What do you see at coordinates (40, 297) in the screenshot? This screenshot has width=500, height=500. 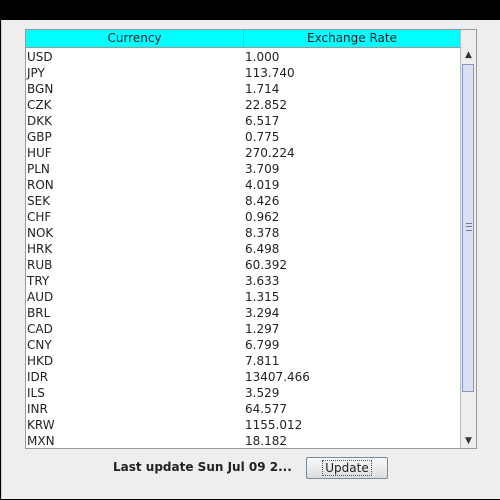 I see `currency-cell: AUD` at bounding box center [40, 297].